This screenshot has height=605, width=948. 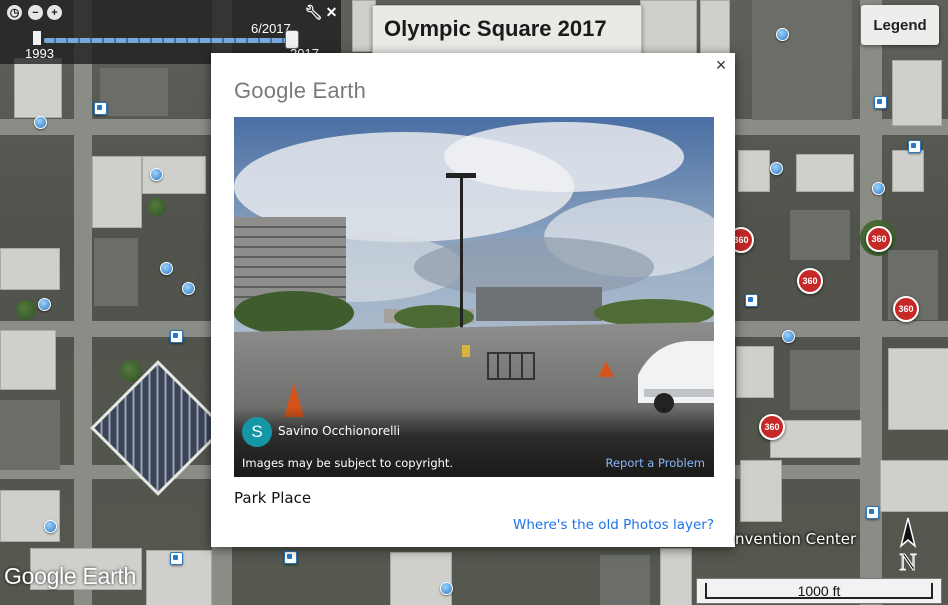 What do you see at coordinates (656, 463) in the screenshot?
I see `report-problem-link: Report a Problem` at bounding box center [656, 463].